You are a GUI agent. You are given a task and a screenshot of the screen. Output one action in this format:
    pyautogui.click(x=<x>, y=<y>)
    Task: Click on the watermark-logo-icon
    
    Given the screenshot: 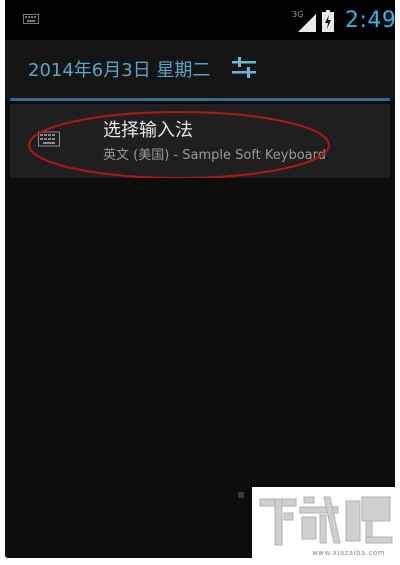 What is the action you would take?
    pyautogui.click(x=326, y=521)
    